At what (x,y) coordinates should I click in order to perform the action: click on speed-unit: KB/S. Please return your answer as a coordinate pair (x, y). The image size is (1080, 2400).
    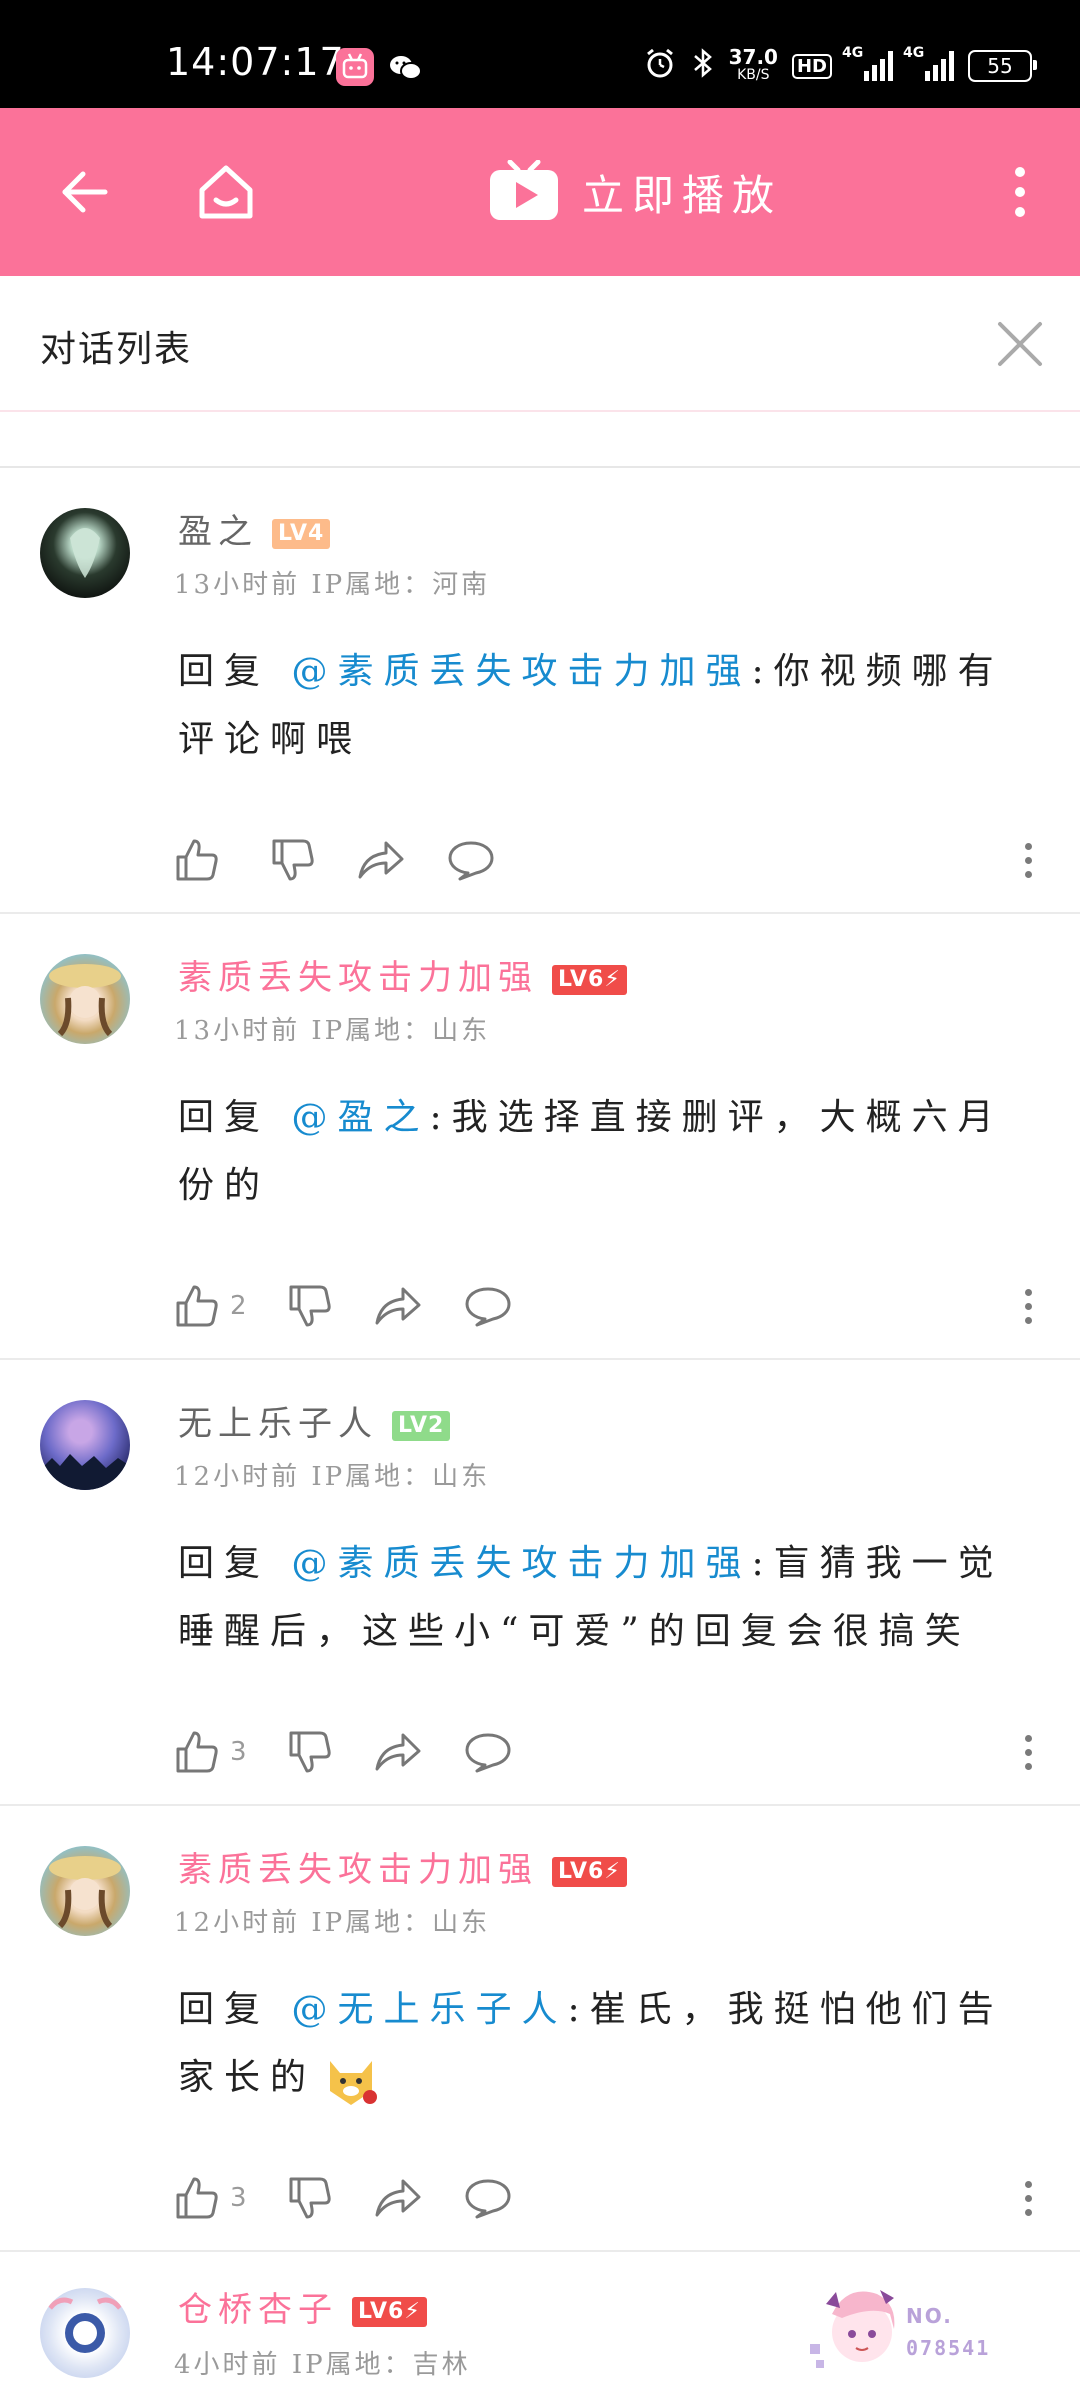
    Looking at the image, I should click on (753, 75).